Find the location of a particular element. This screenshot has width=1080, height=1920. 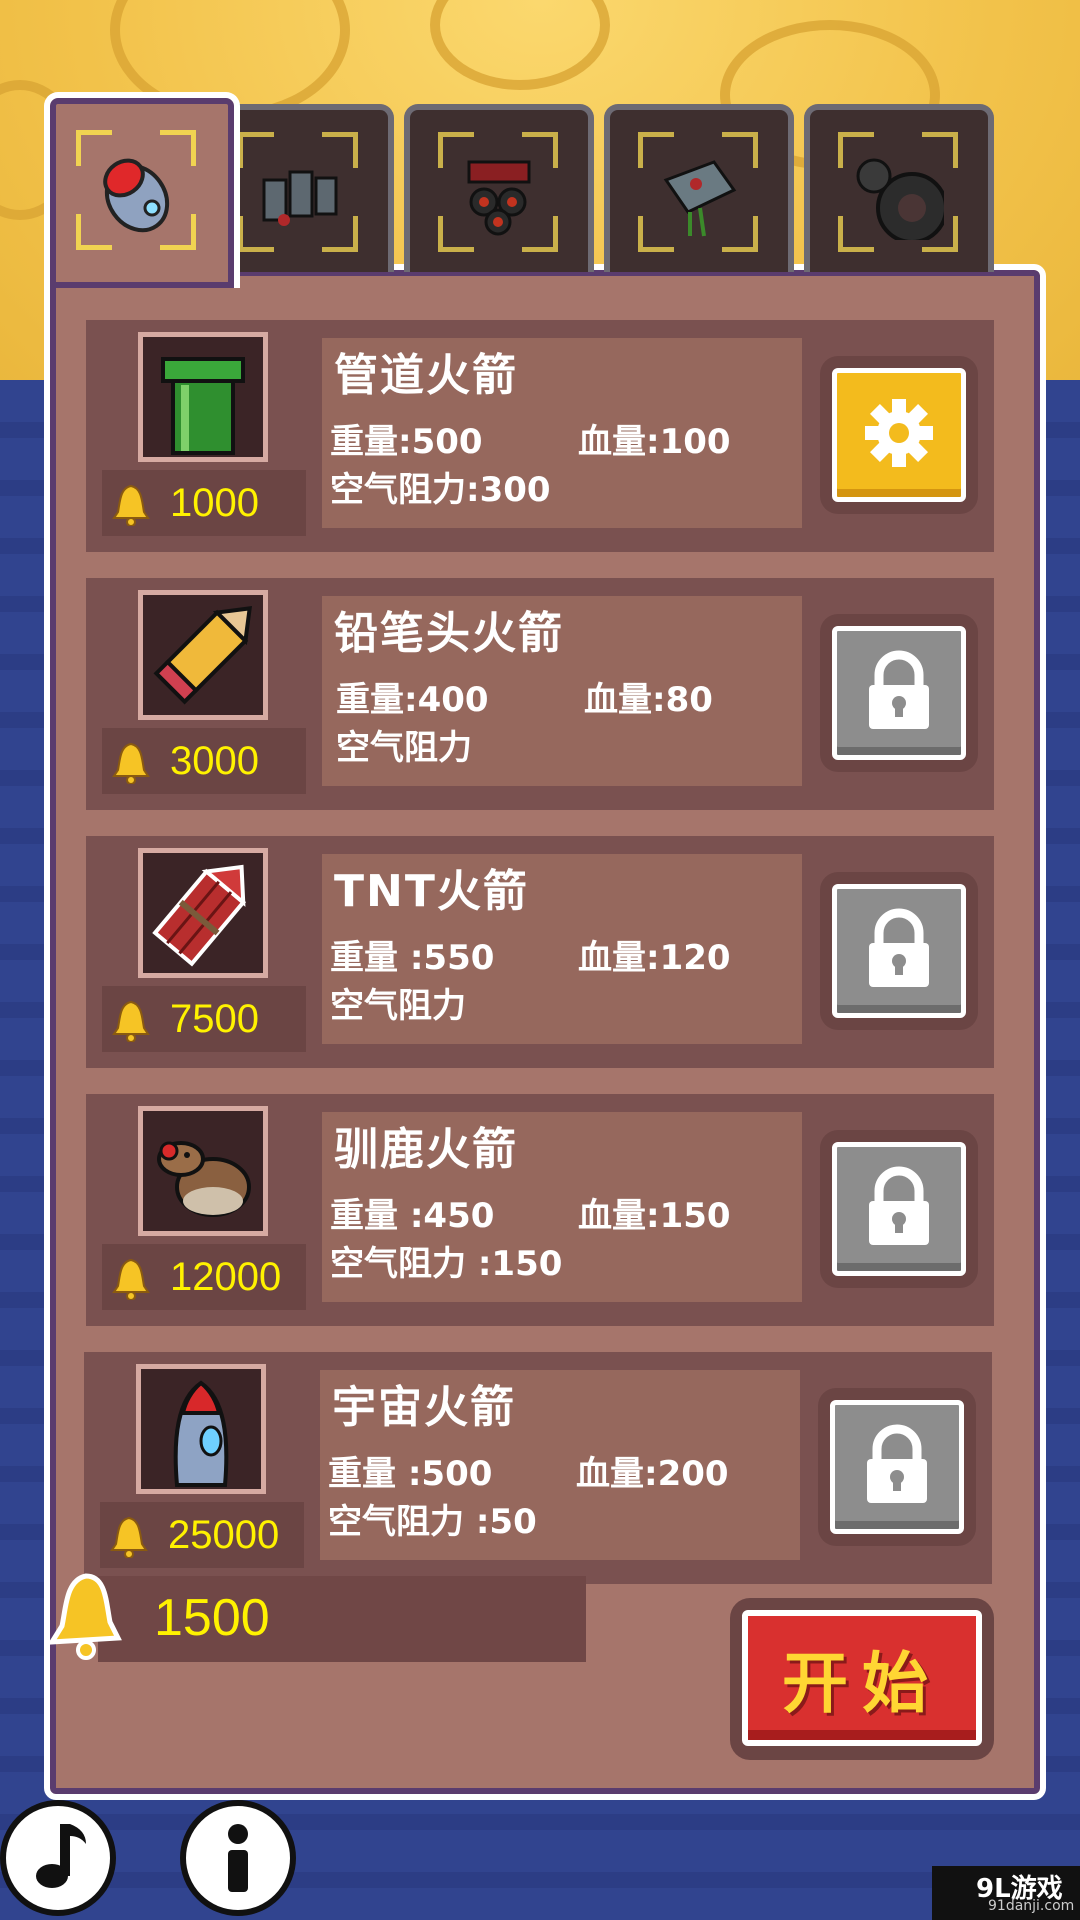

rocket-weight: 重量 :450 is located at coordinates (412, 1216).